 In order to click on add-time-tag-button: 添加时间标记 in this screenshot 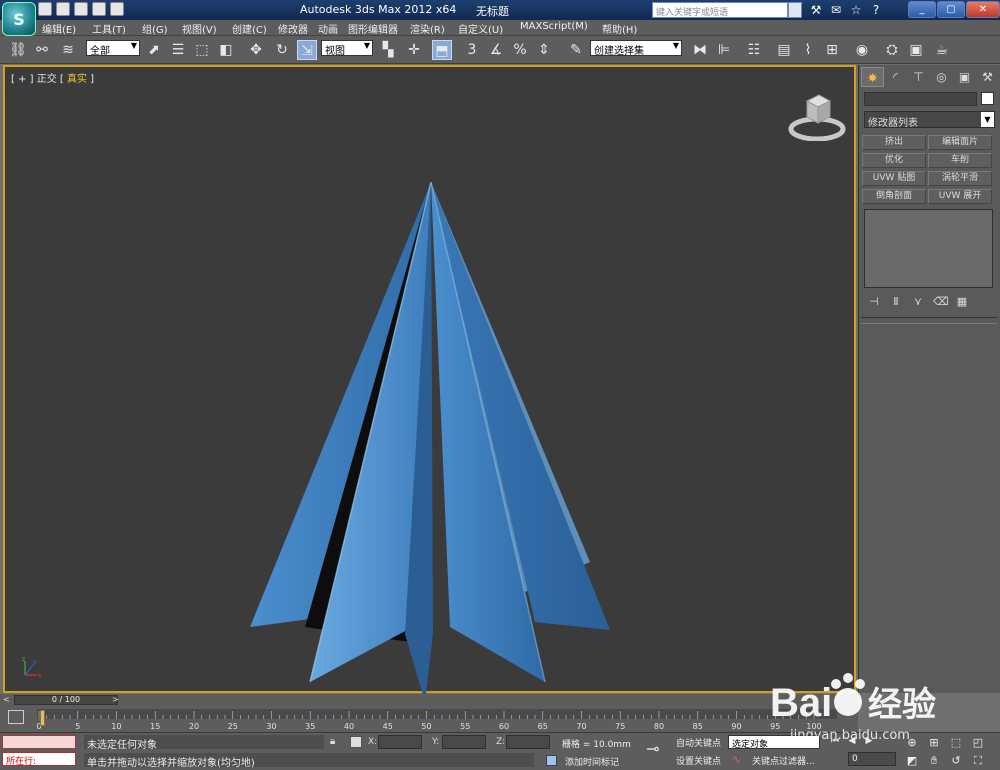, I will do `click(592, 761)`.